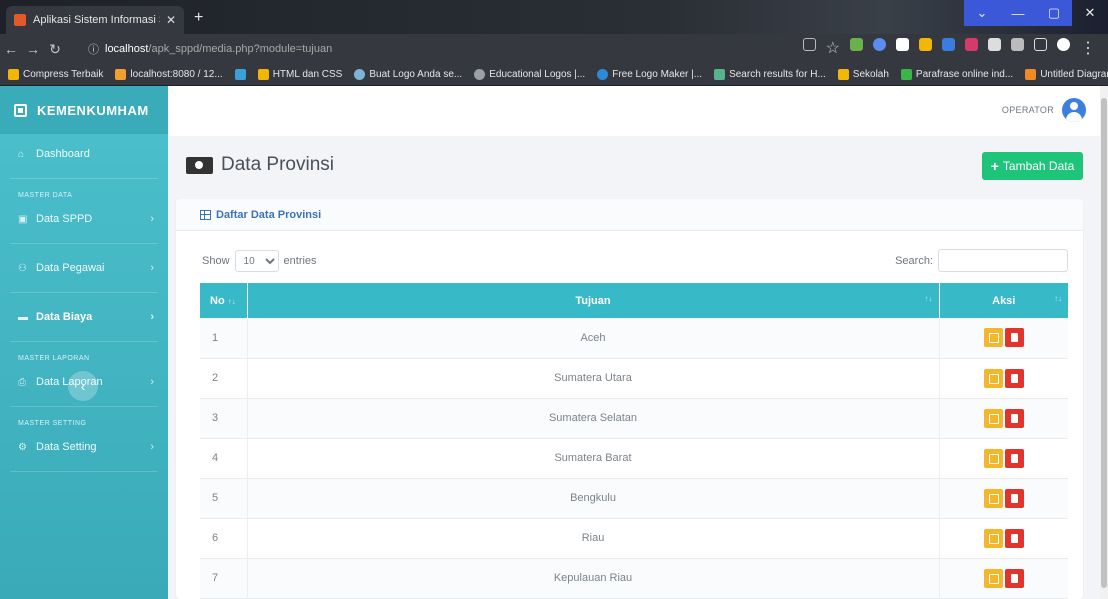 This screenshot has height=599, width=1108. Describe the element at coordinates (994, 166) in the screenshot. I see `plus-icon: +` at that location.